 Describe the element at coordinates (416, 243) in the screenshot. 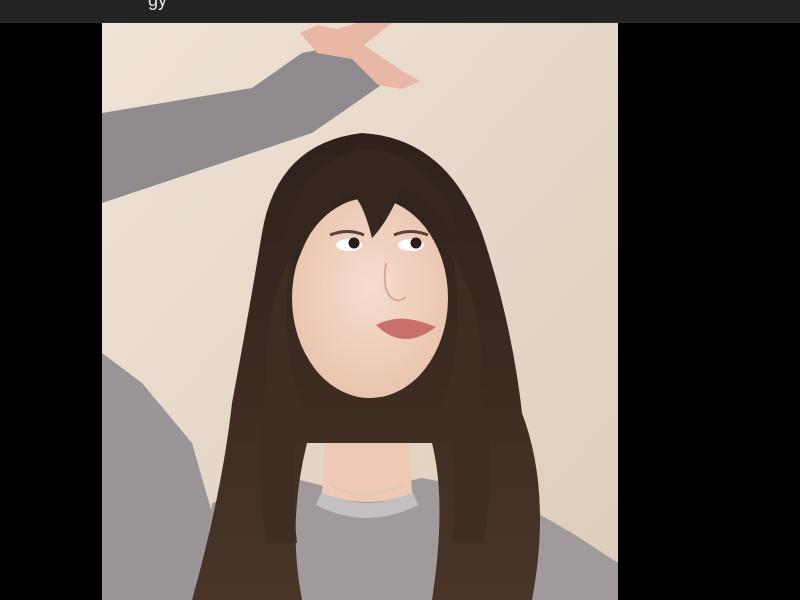

I see `right-iris` at that location.